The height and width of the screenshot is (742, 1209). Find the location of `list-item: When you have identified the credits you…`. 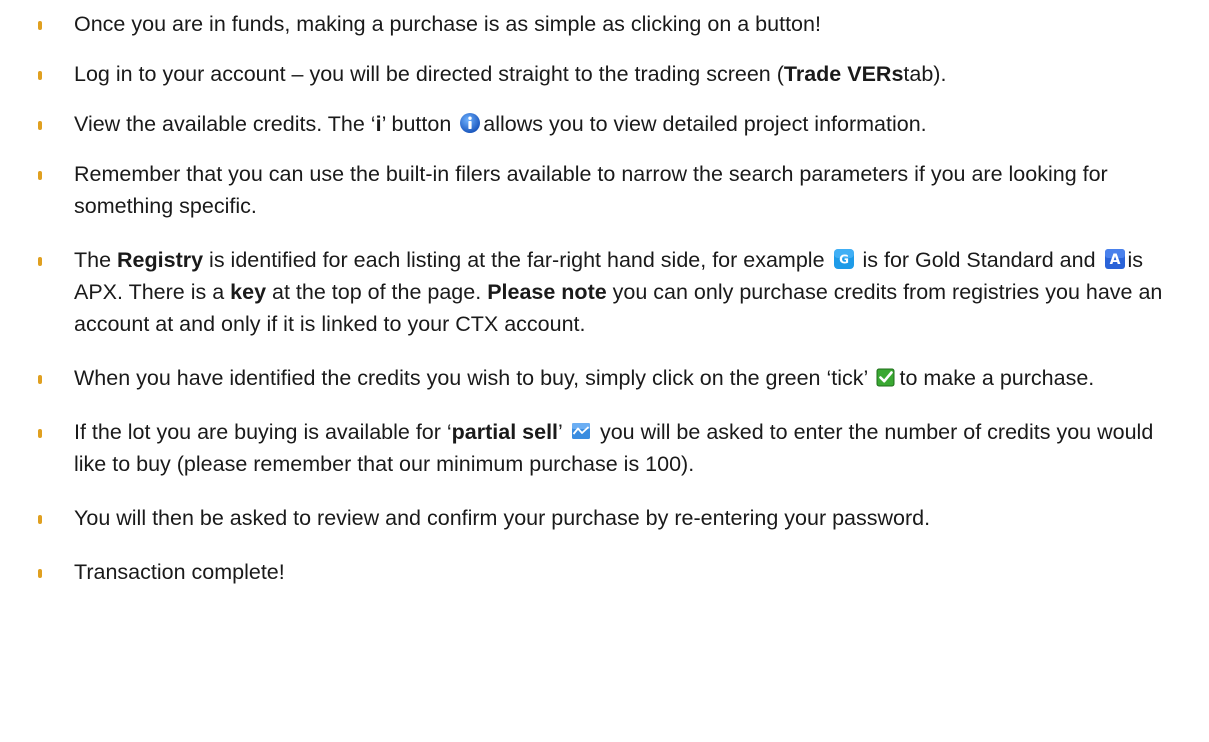

list-item: When you have identified the credits you… is located at coordinates (603, 378).